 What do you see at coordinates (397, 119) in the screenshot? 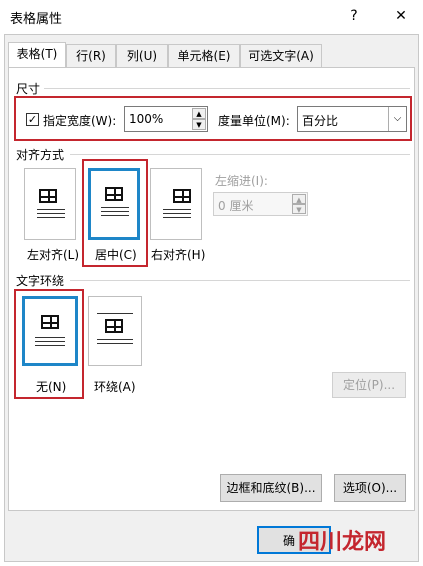
I see `chevron-down-icon: ⌵` at bounding box center [397, 119].